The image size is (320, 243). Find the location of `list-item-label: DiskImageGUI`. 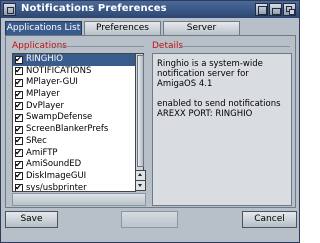

list-item-label: DiskImageGUI is located at coordinates (56, 175).